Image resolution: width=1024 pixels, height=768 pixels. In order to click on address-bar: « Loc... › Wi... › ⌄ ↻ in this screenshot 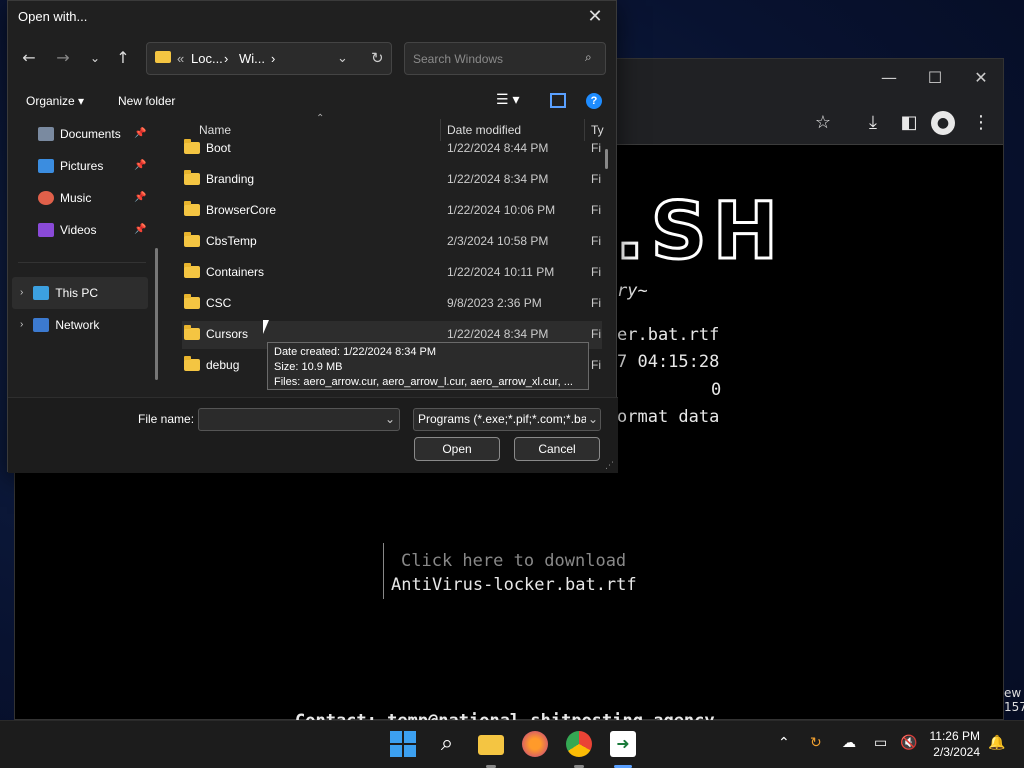, I will do `click(269, 58)`.